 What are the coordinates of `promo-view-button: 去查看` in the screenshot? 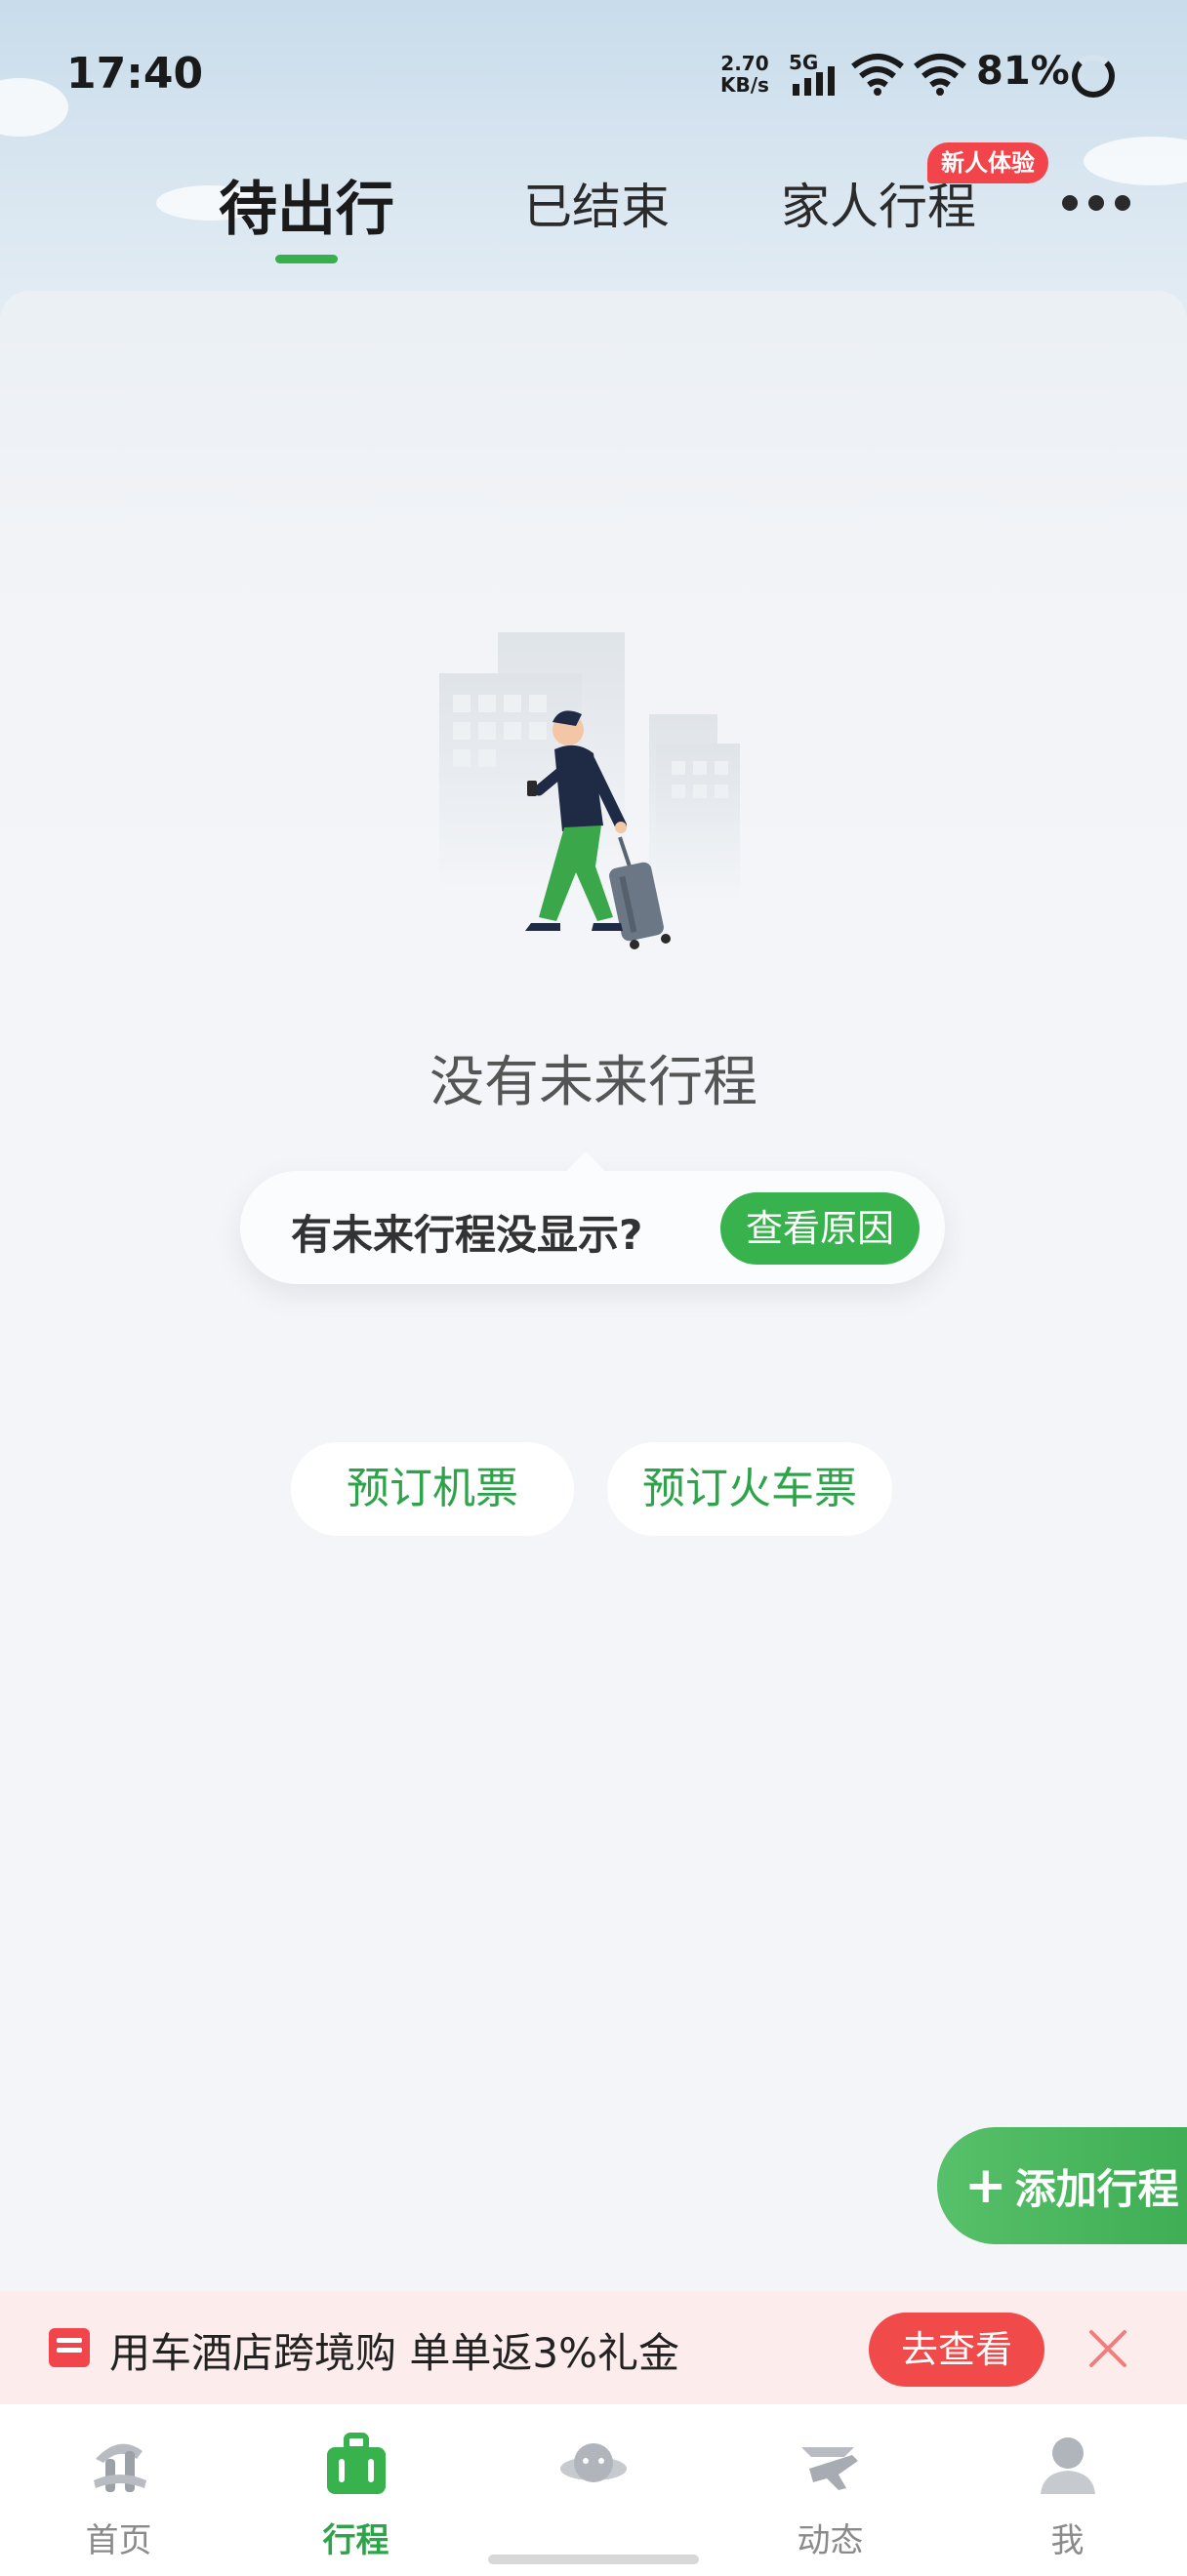 It's located at (956, 2350).